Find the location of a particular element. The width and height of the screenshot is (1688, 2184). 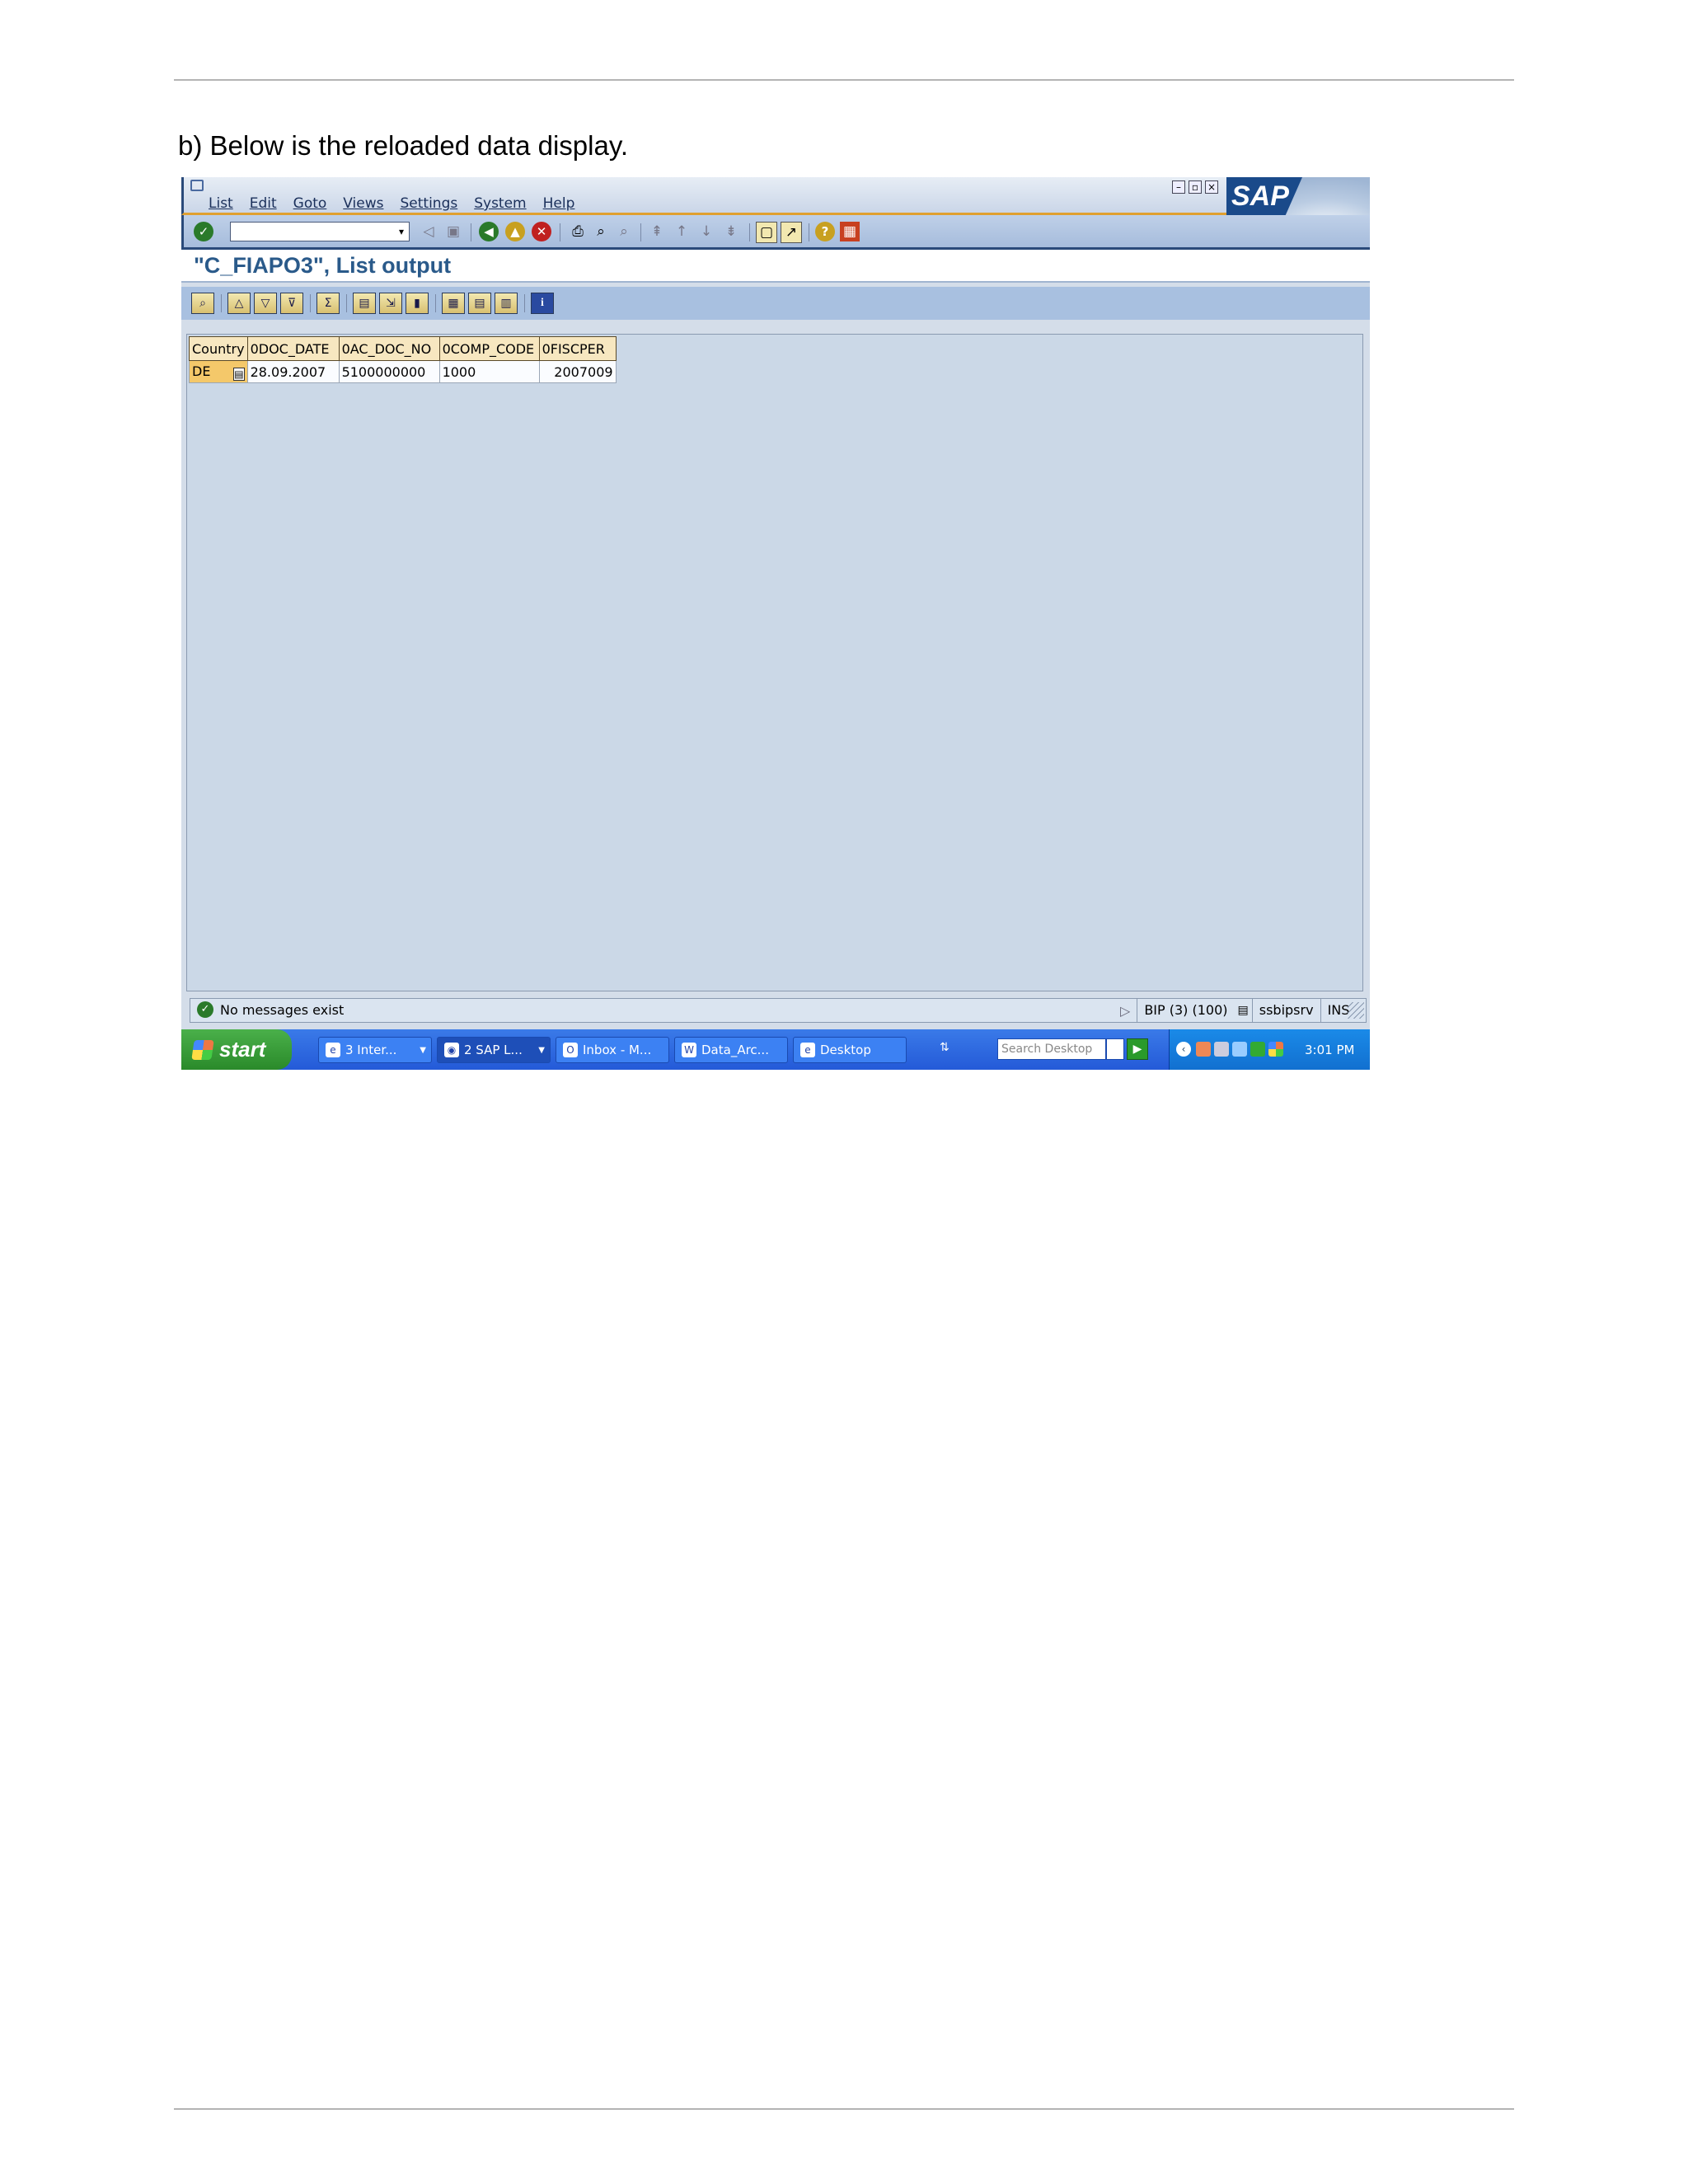

start-button: start is located at coordinates (237, 1049).